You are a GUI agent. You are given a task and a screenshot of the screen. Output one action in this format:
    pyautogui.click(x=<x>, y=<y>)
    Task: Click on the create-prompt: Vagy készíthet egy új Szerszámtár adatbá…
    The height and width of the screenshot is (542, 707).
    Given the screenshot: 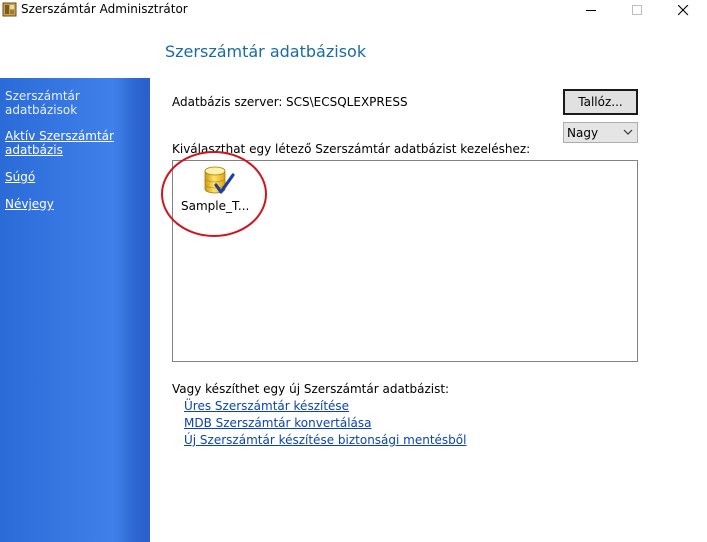 What is the action you would take?
    pyautogui.click(x=311, y=389)
    